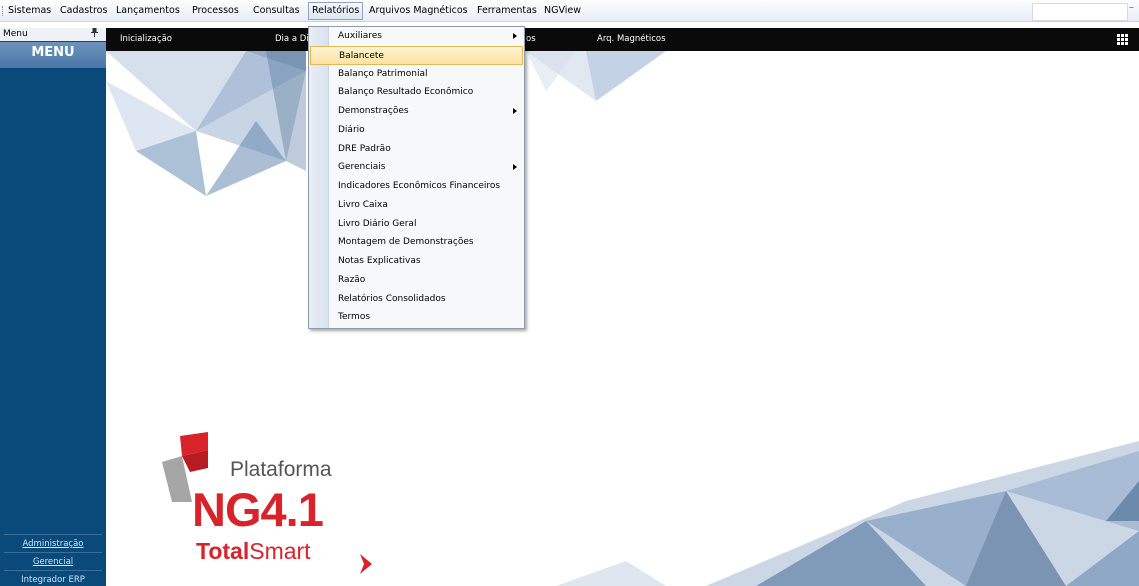  I want to click on minimize-button: –, so click(1131, 7).